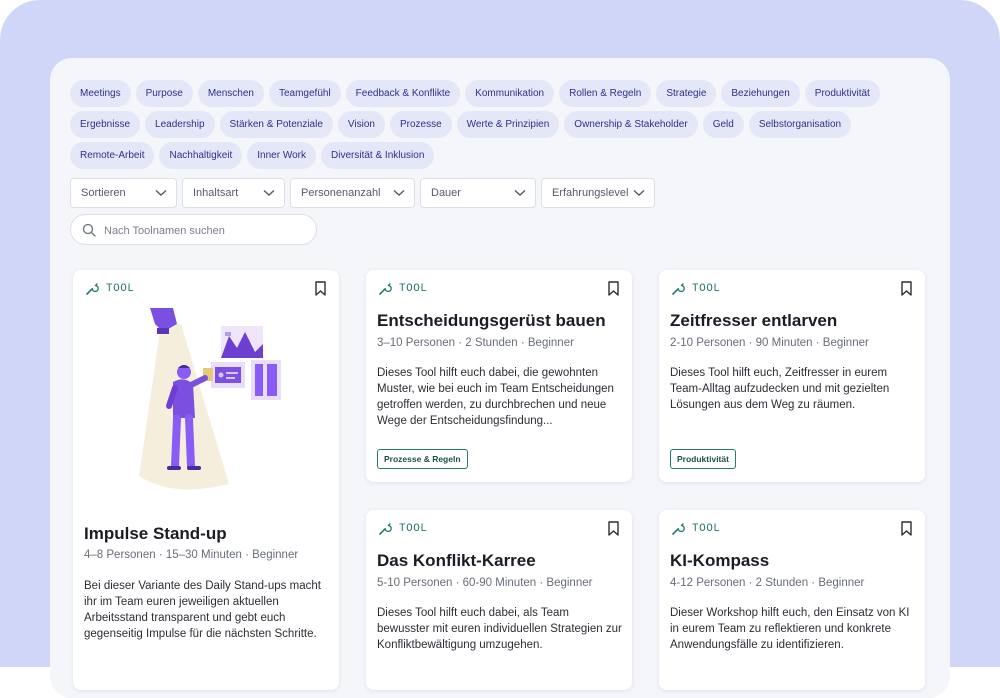 The width and height of the screenshot is (1000, 698). What do you see at coordinates (155, 533) in the screenshot?
I see `card-title: Impulse Stand-up` at bounding box center [155, 533].